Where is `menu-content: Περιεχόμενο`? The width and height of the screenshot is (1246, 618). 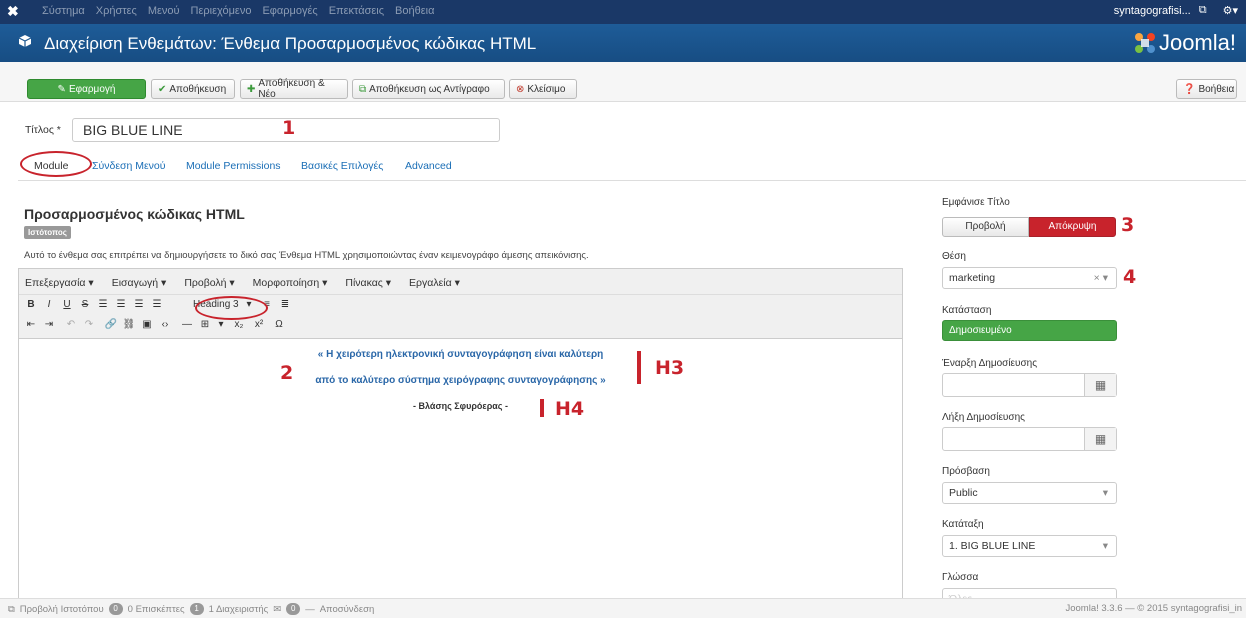 menu-content: Περιεχόμενο is located at coordinates (221, 11).